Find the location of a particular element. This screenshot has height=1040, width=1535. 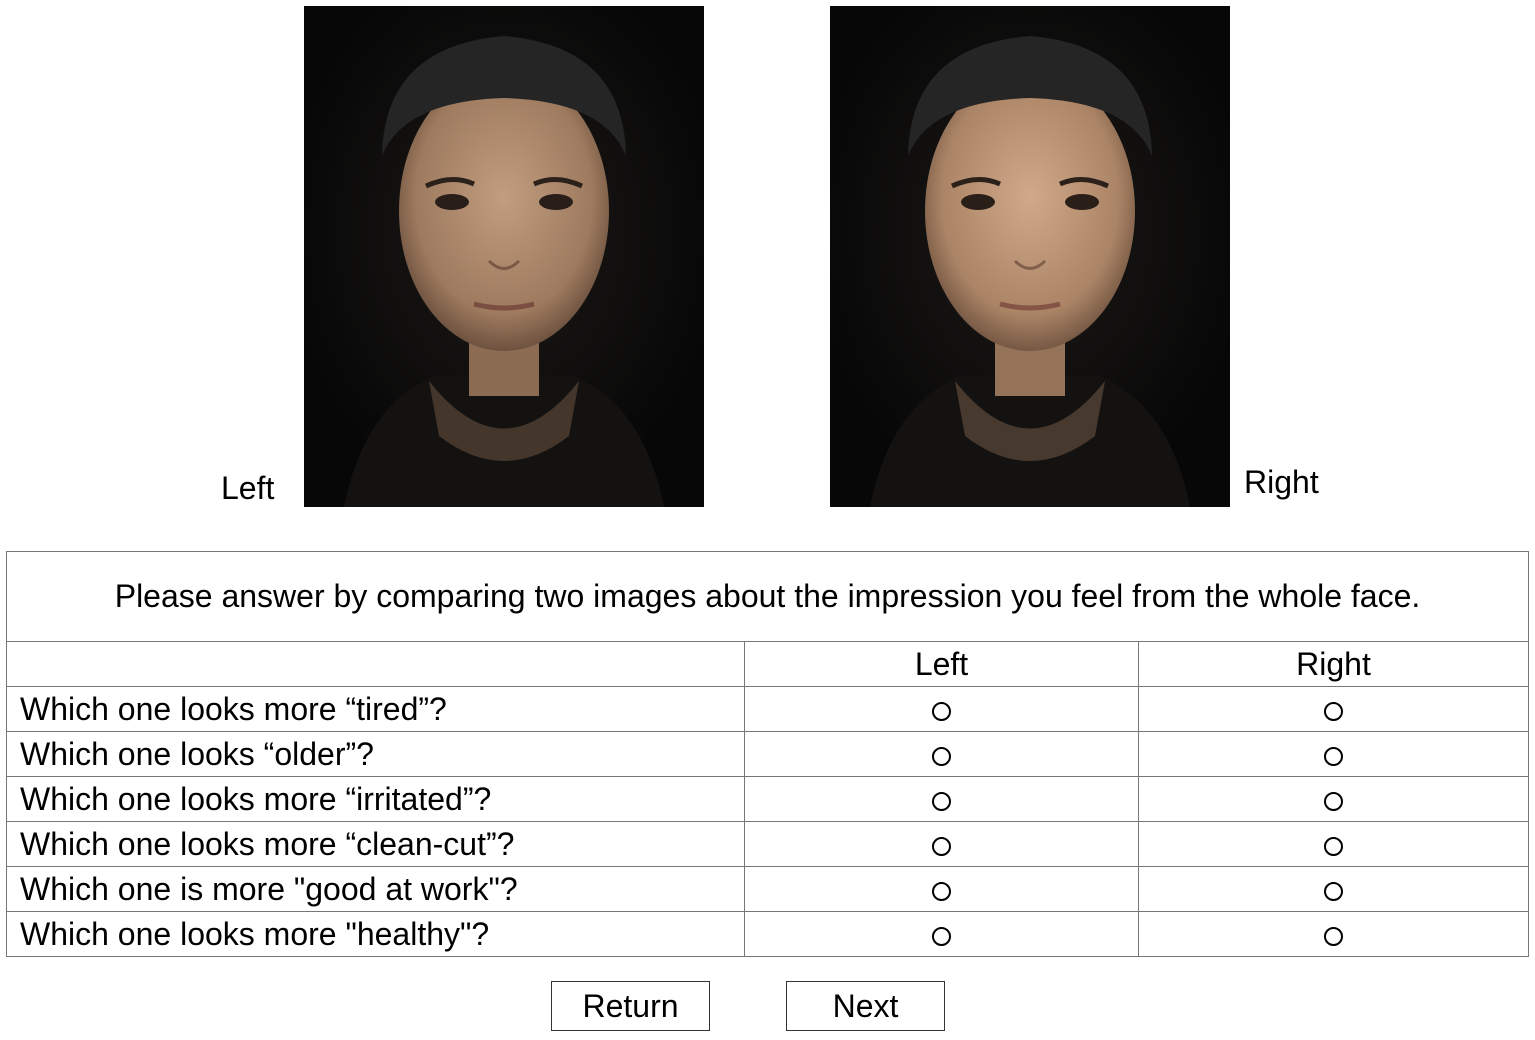

radio-tired-left is located at coordinates (941, 711).